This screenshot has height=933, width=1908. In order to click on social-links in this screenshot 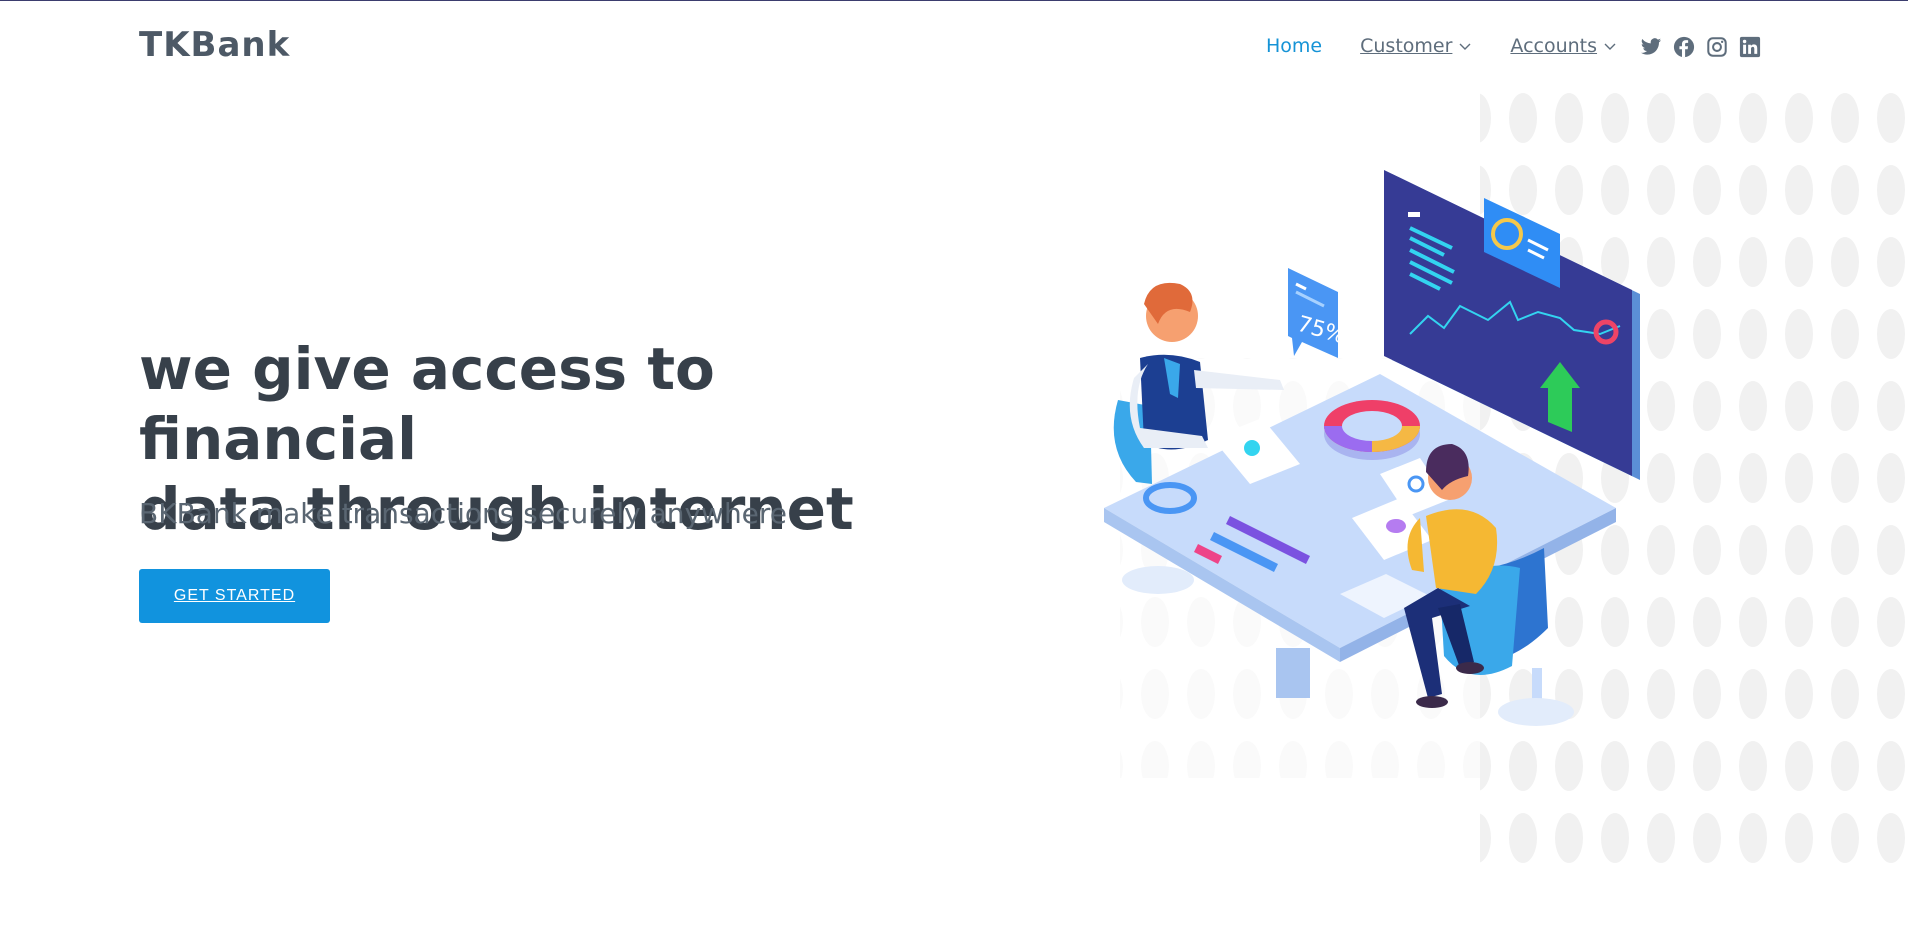, I will do `click(1706, 47)`.